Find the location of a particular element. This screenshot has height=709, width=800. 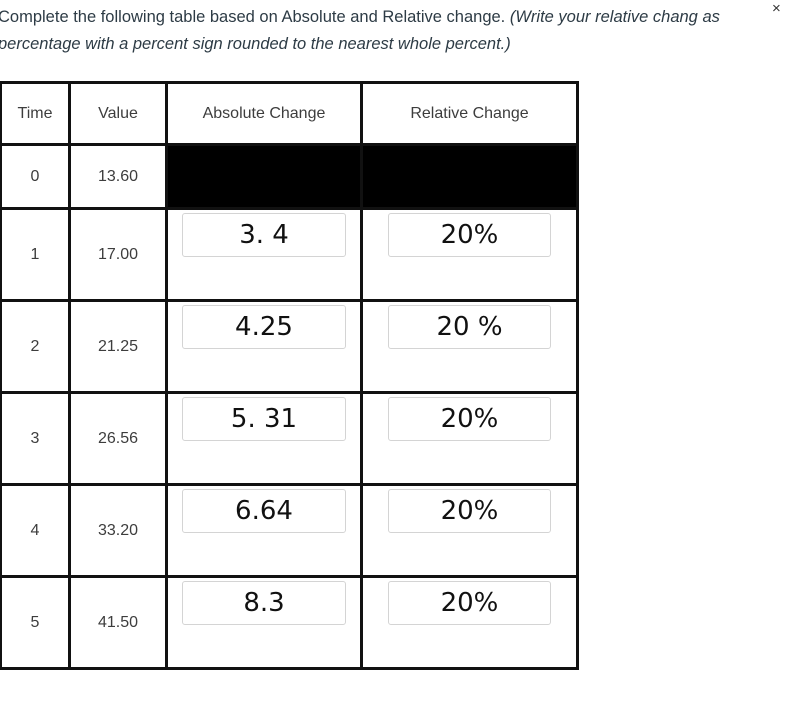

absolute-change-cell: 6.64 is located at coordinates (264, 530).